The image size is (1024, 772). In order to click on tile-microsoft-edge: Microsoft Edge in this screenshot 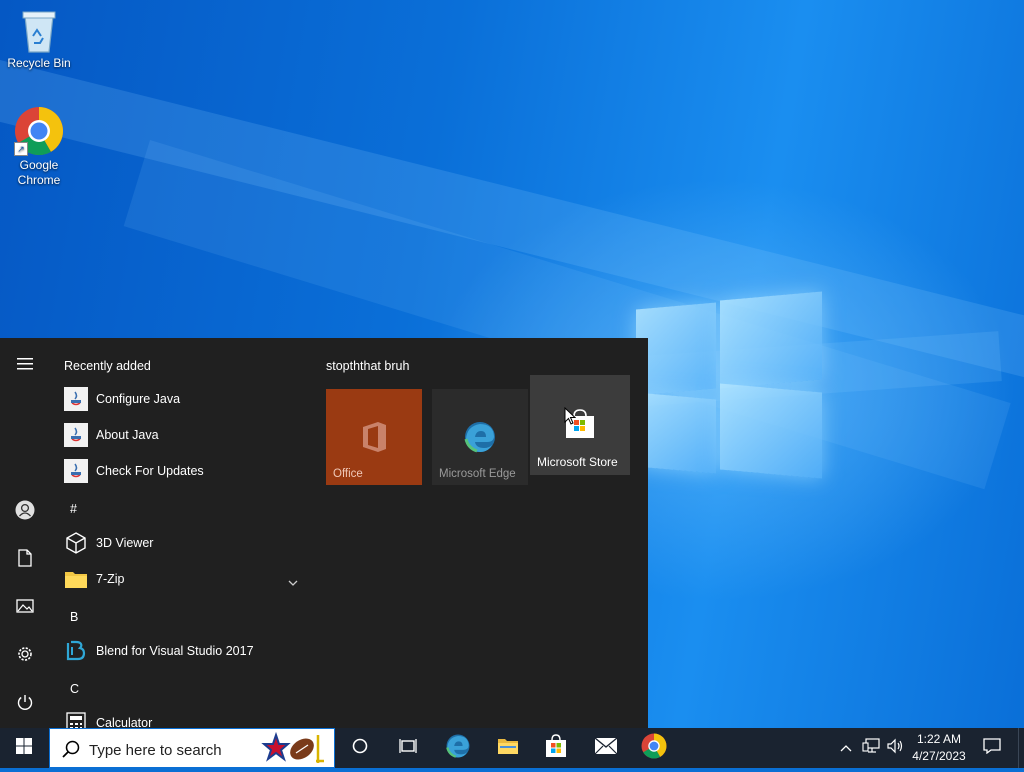, I will do `click(480, 437)`.